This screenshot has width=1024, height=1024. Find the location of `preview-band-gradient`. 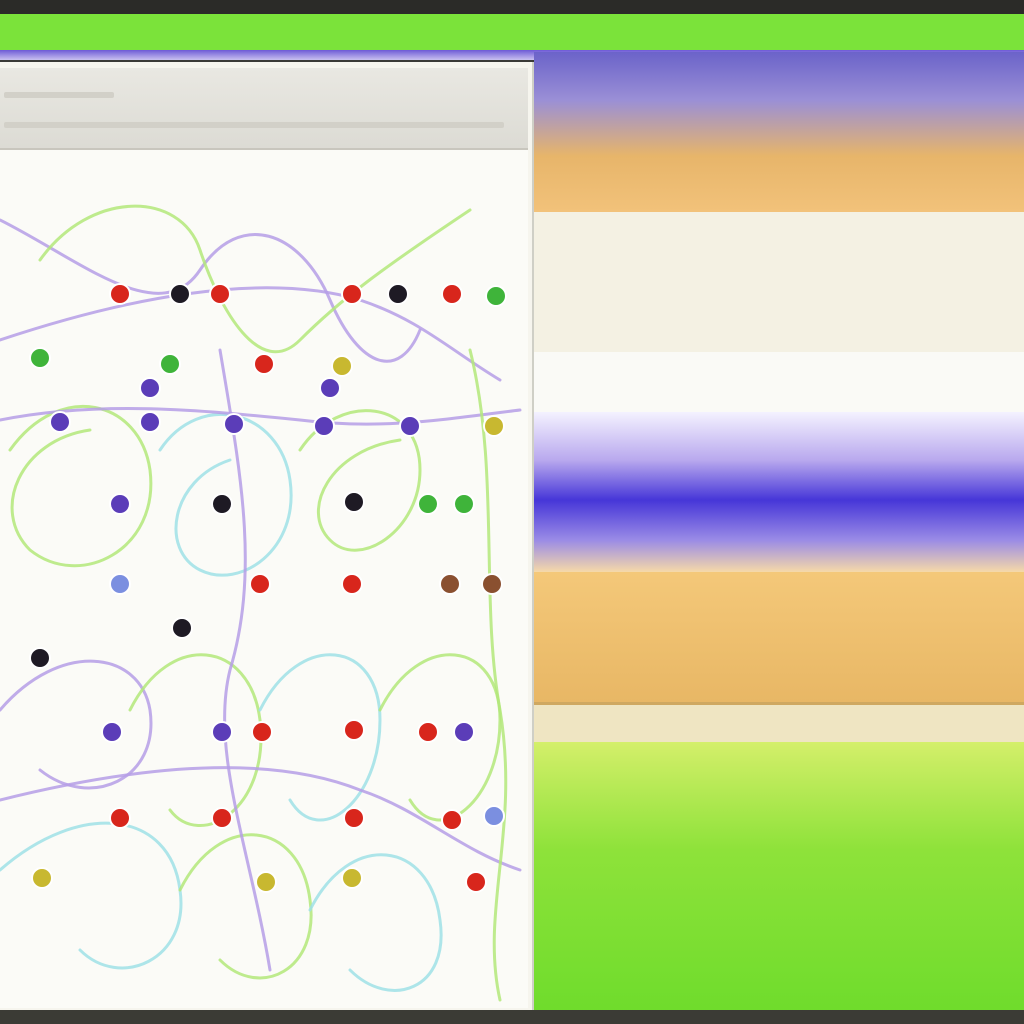

preview-band-gradient is located at coordinates (779, 492).